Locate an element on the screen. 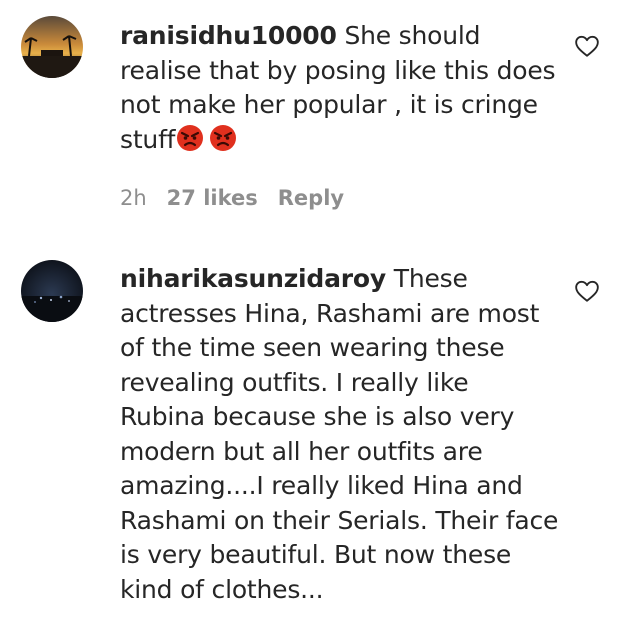  comment-username: ranisidhu10000 is located at coordinates (228, 35).